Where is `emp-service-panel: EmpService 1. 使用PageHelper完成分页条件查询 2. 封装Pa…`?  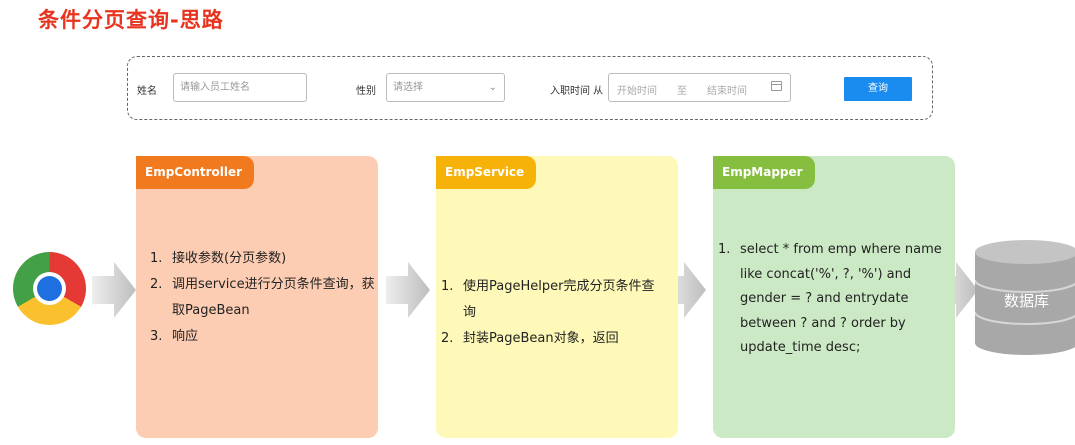 emp-service-panel: EmpService 1. 使用PageHelper完成分页条件查询 2. 封装Pa… is located at coordinates (557, 297).